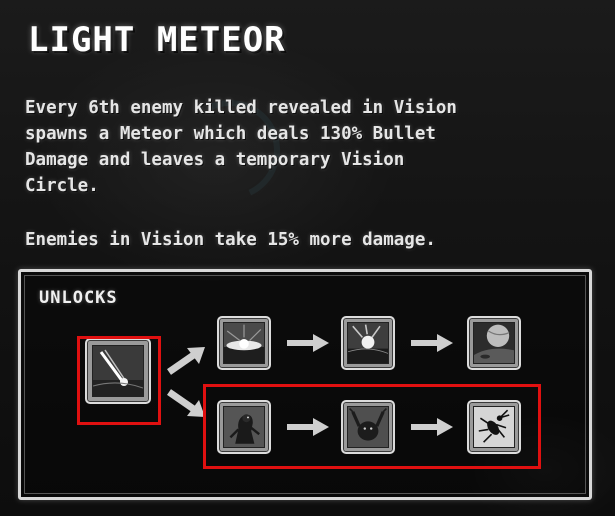 The width and height of the screenshot is (615, 516). Describe the element at coordinates (157, 40) in the screenshot. I see `ability-title: LIGHT METEOR` at that location.